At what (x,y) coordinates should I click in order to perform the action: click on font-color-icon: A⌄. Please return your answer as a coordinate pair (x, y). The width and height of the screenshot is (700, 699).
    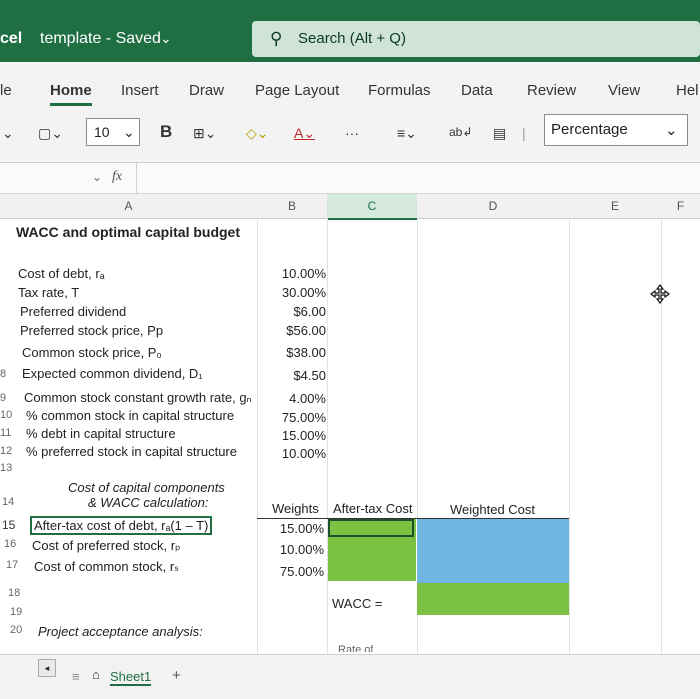
    Looking at the image, I should click on (304, 133).